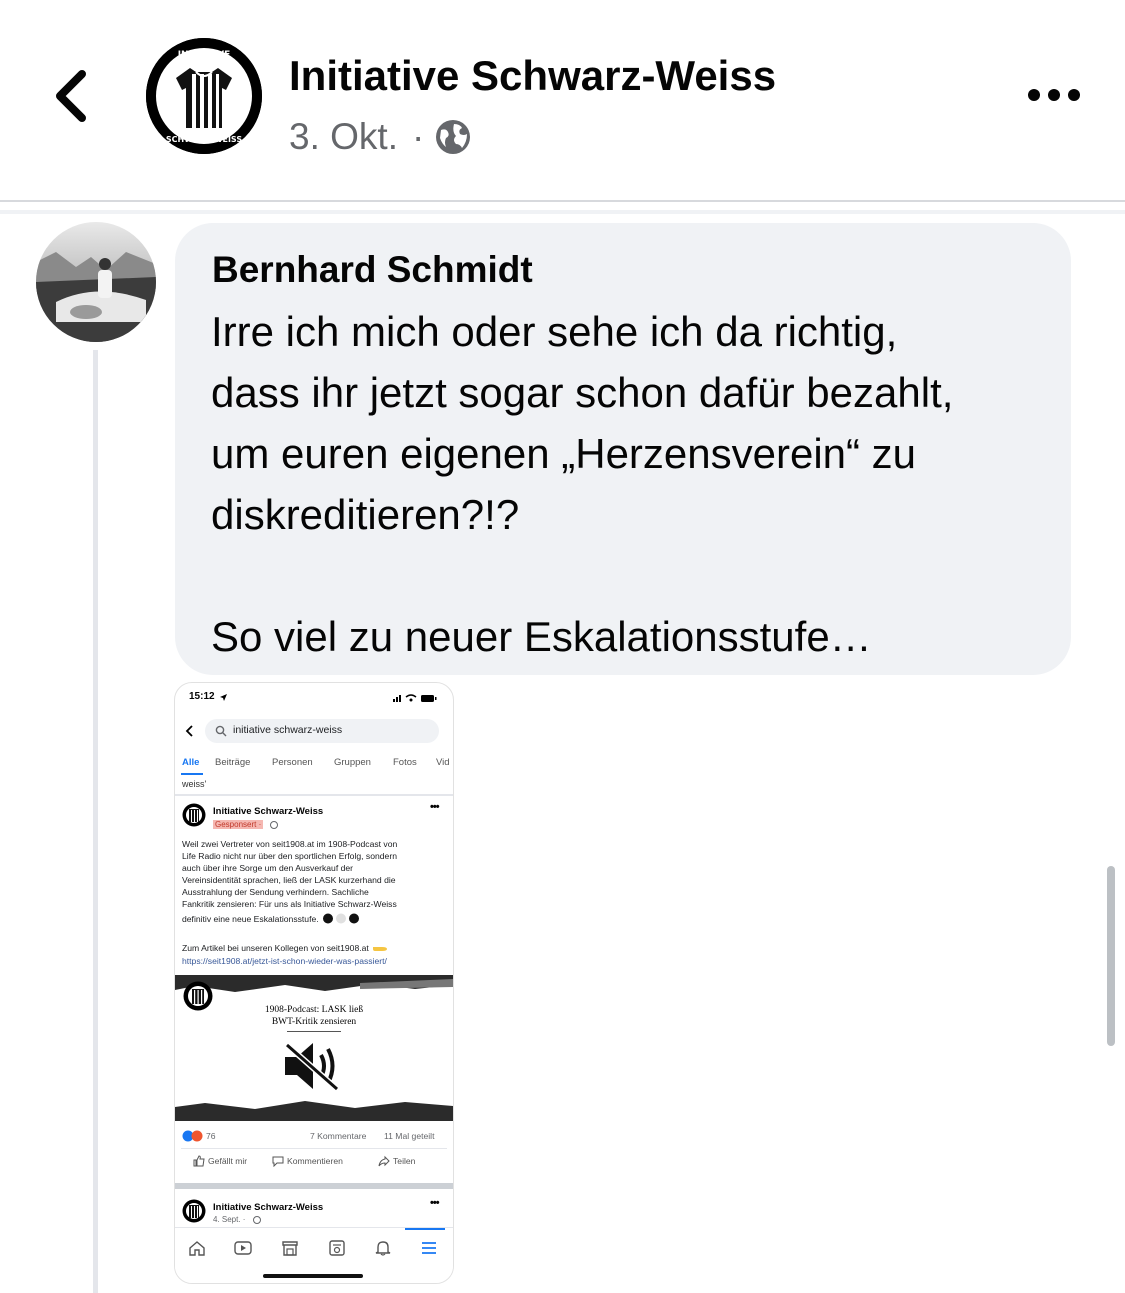 Image resolution: width=1125 pixels, height=1293 pixels. Describe the element at coordinates (314, 1186) in the screenshot. I see `posts-separator` at that location.